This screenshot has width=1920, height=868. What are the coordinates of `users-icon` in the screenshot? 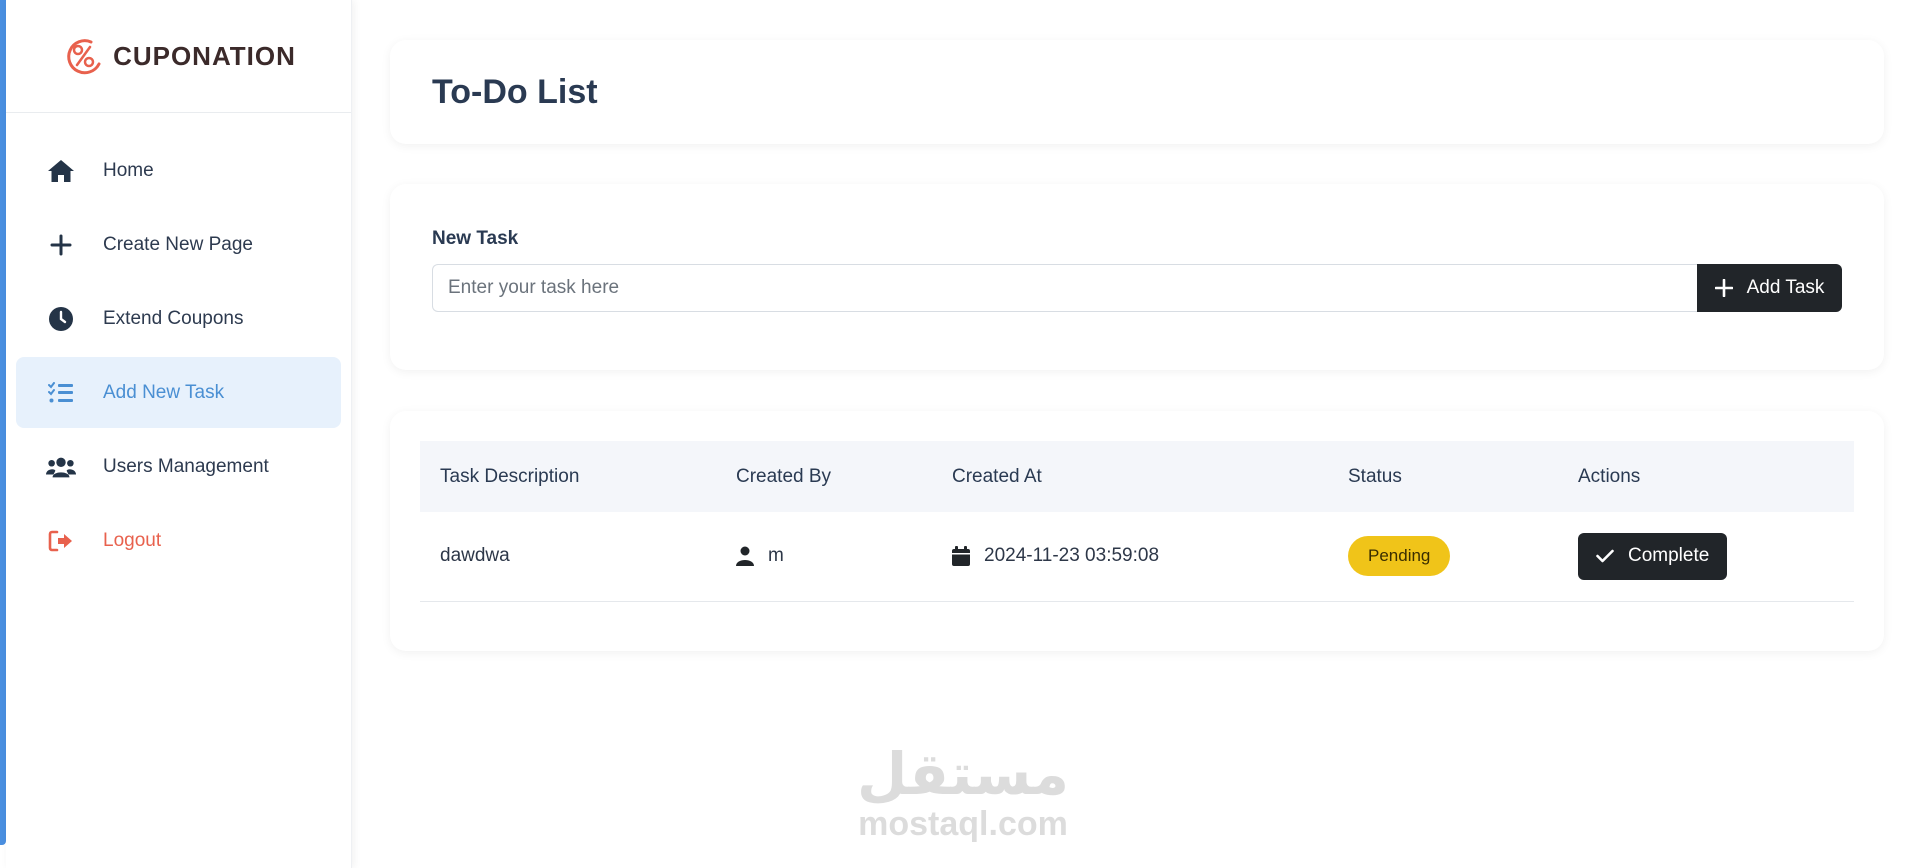 It's located at (61, 467).